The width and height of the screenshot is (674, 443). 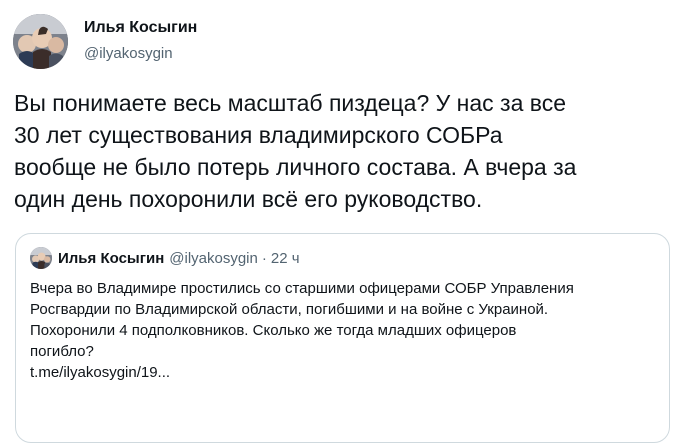 What do you see at coordinates (285, 258) in the screenshot?
I see `quoted-timestamp: 22 ч` at bounding box center [285, 258].